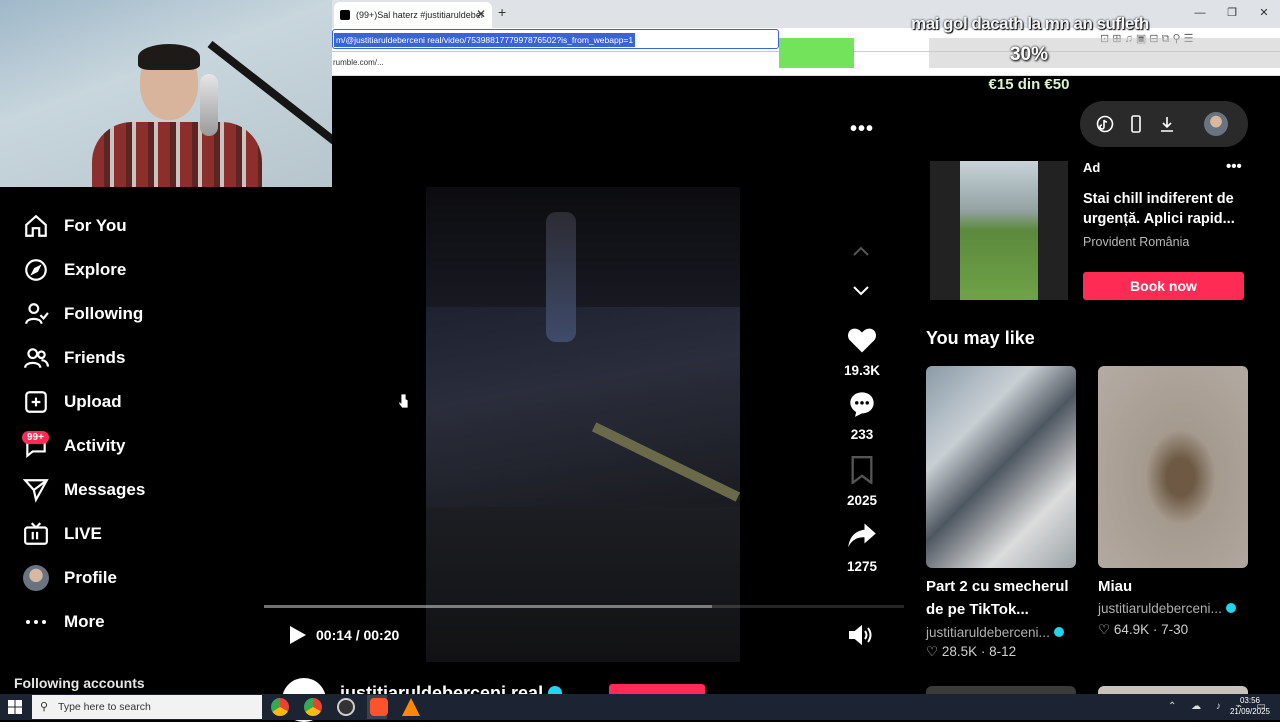  I want to click on tiktok-favicon-icon, so click(345, 15).